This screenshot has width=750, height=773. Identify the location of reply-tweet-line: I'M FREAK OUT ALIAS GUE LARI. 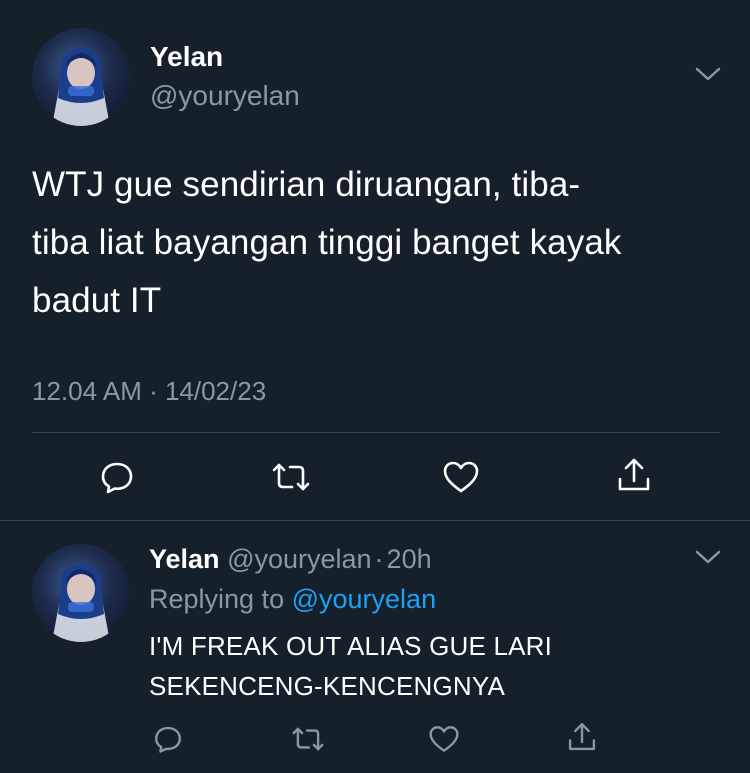
(351, 646).